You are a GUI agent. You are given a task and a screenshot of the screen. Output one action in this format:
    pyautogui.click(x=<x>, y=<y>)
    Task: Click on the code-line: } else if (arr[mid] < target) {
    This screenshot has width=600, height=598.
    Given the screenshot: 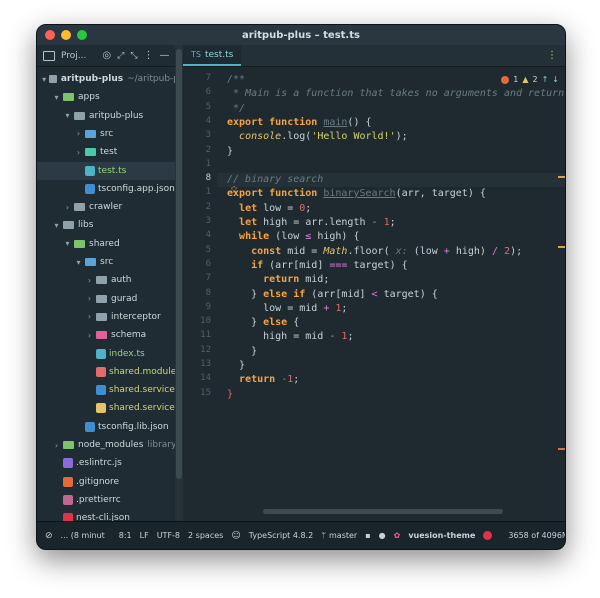 What is the action you would take?
    pyautogui.click(x=332, y=295)
    